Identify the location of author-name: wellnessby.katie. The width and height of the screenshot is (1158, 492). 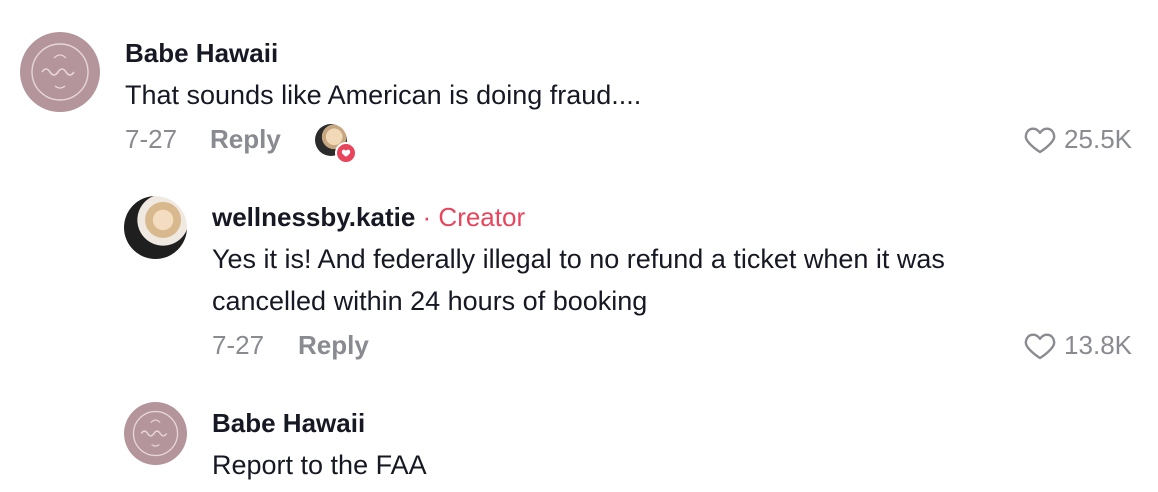
(314, 217).